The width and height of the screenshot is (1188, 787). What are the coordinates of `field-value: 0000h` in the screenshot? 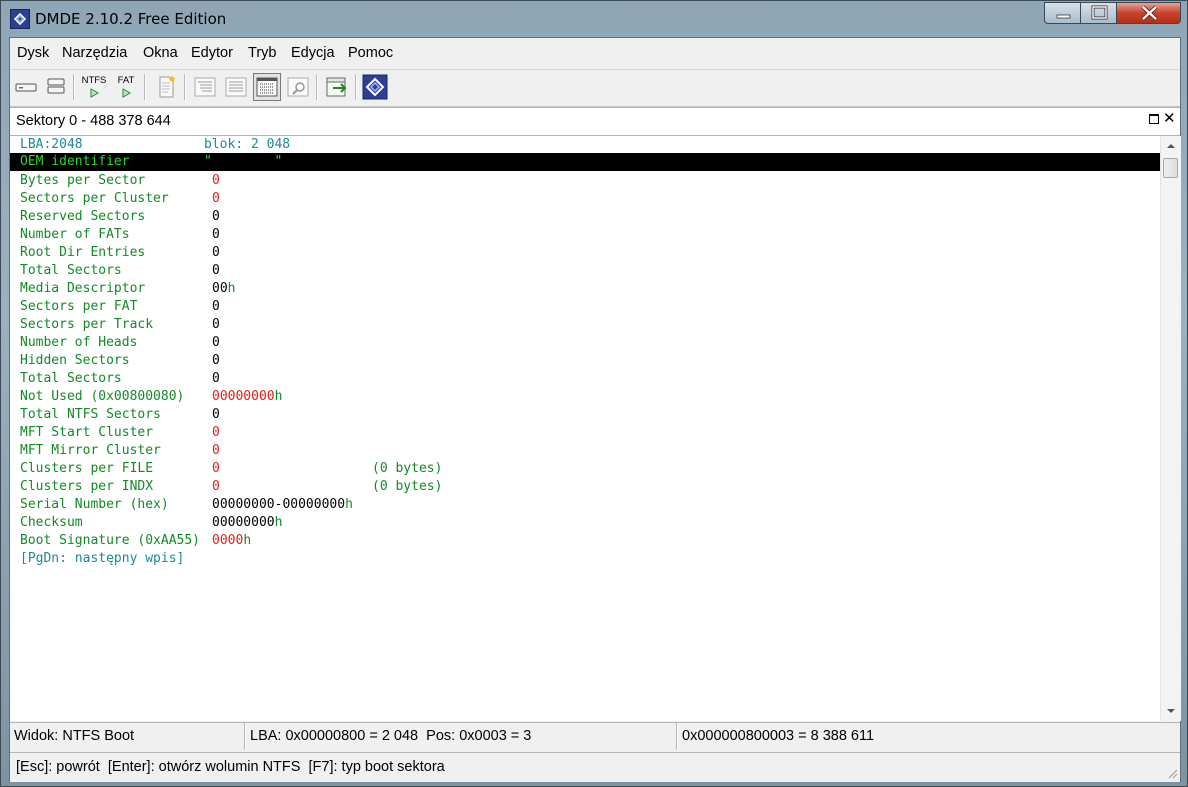 It's located at (231, 541).